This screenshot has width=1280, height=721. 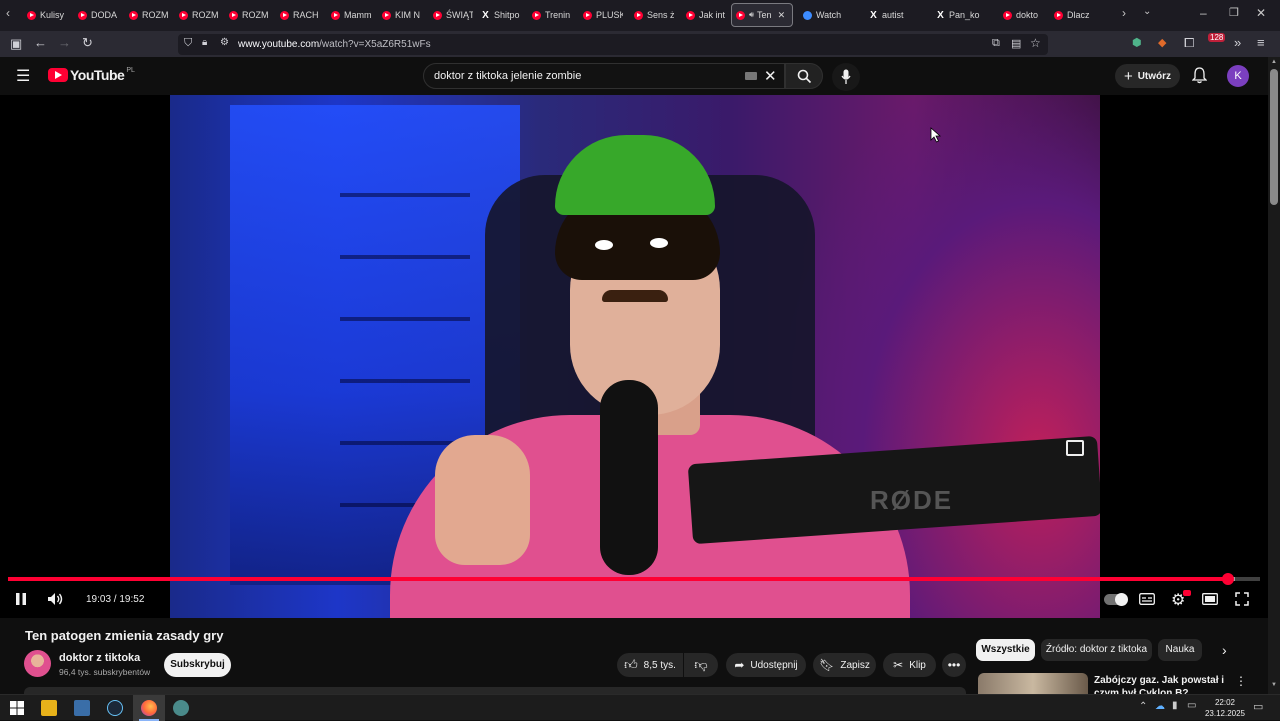 What do you see at coordinates (99, 658) in the screenshot?
I see `channel-name: doktor z tiktoka` at bounding box center [99, 658].